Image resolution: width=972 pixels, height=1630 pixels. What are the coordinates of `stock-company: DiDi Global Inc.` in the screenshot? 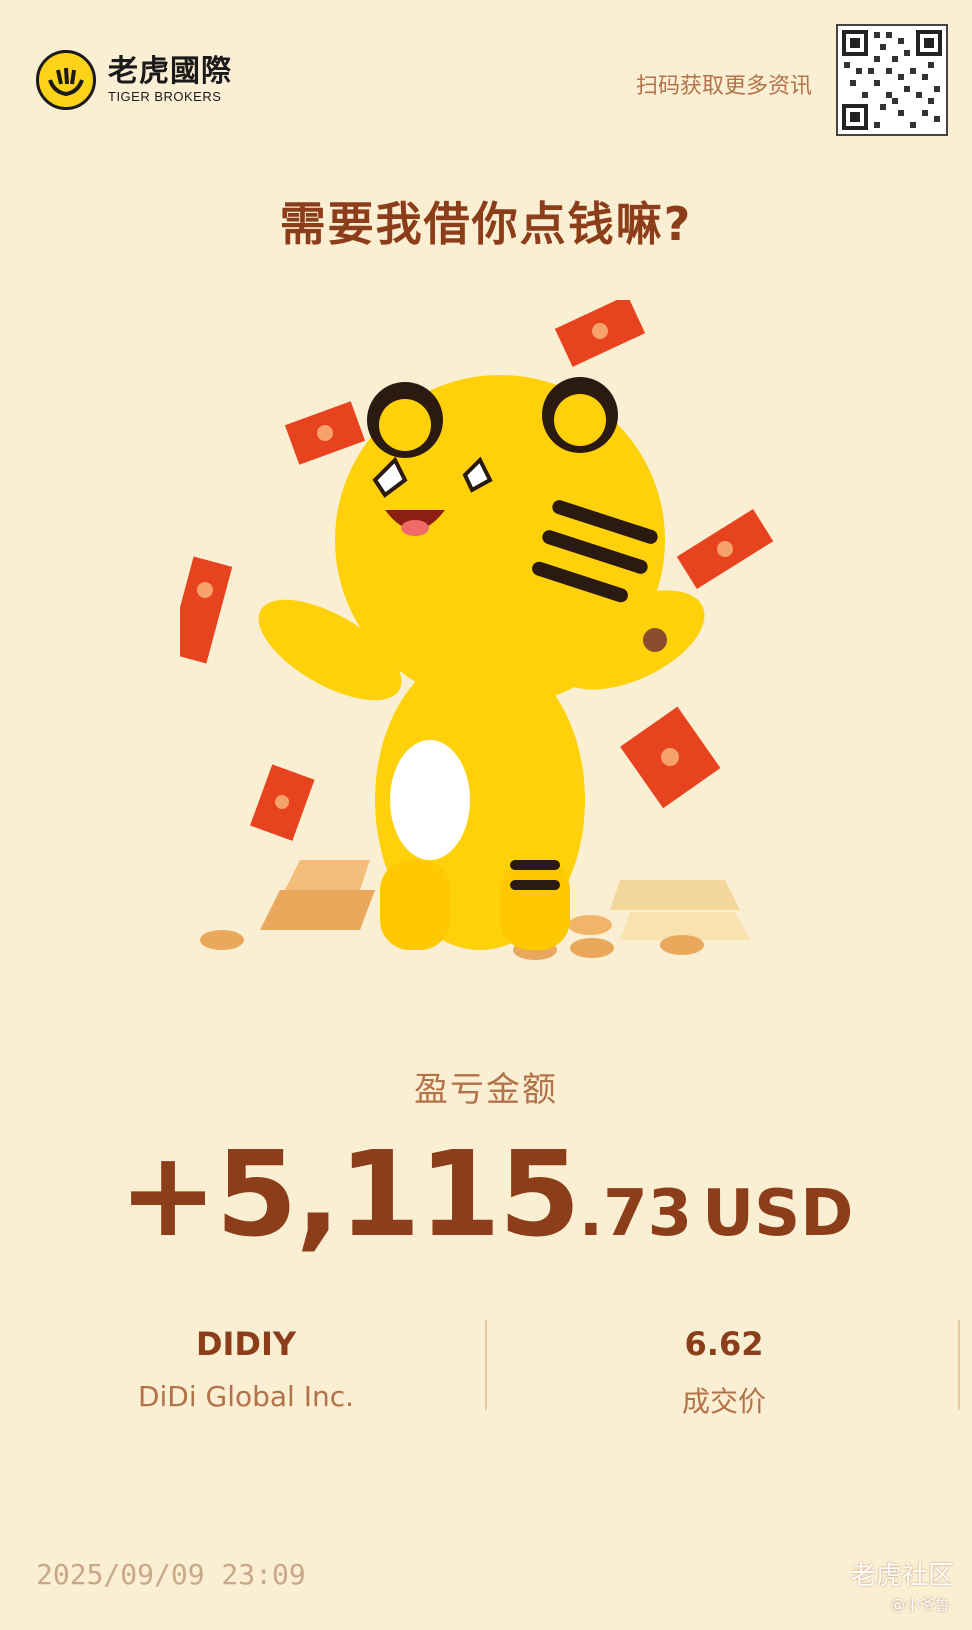 It's located at (246, 1396).